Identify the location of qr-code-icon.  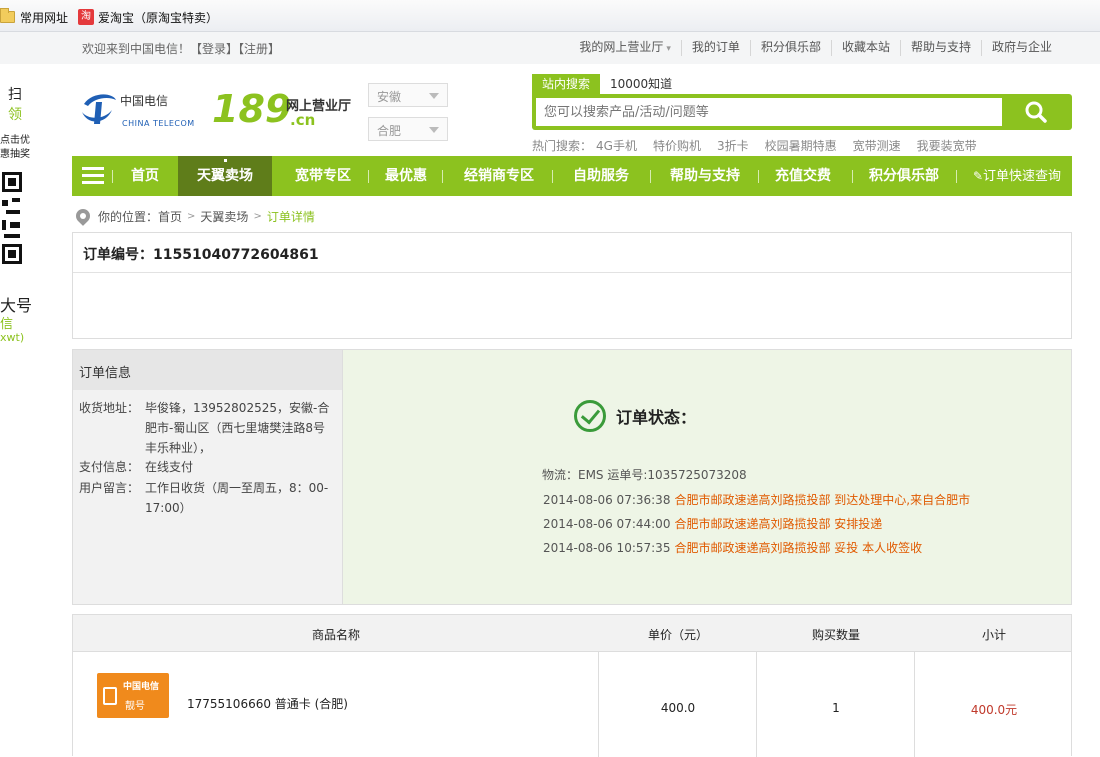
(13, 222).